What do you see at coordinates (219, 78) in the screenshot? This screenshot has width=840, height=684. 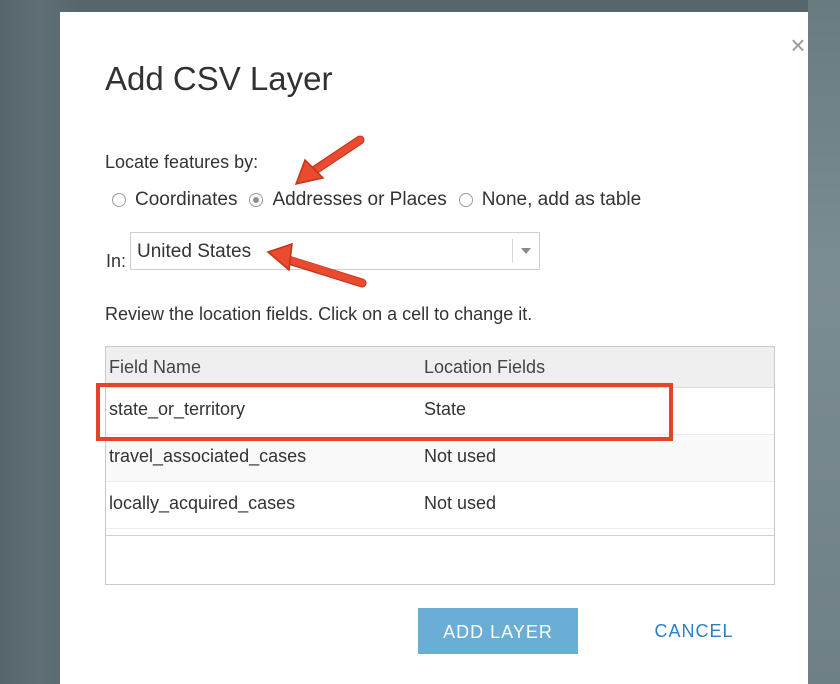 I see `dialog-title: Add CSV Layer` at bounding box center [219, 78].